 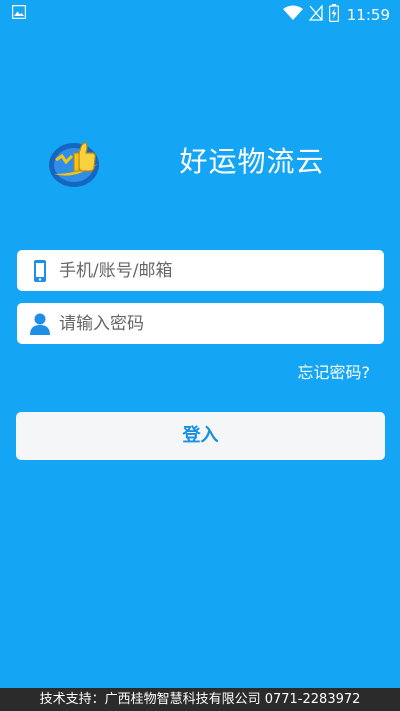 I want to click on image-icon, so click(x=19, y=13).